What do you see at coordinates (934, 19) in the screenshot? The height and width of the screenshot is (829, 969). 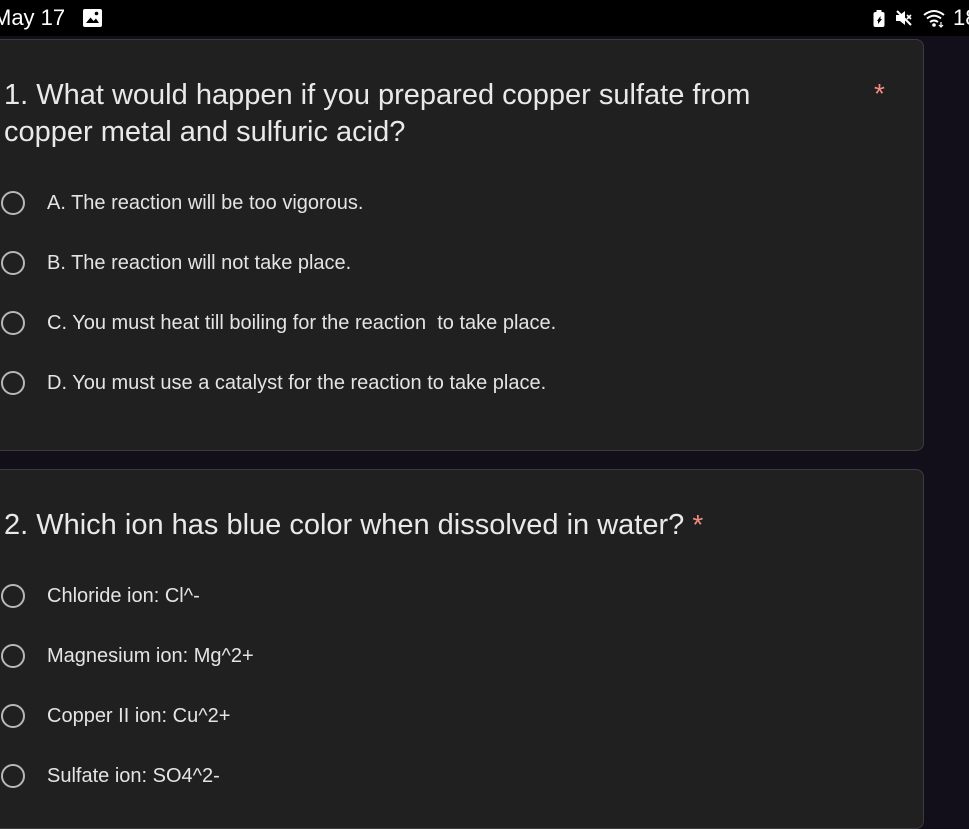 I see `wifi-icon` at bounding box center [934, 19].